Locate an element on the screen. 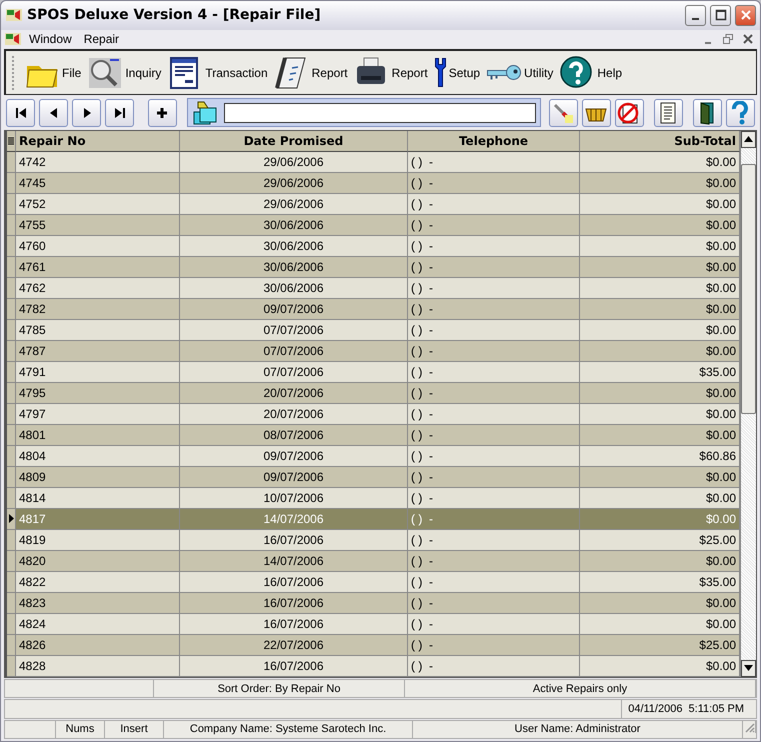  toolbar-button: File is located at coordinates (55, 72).